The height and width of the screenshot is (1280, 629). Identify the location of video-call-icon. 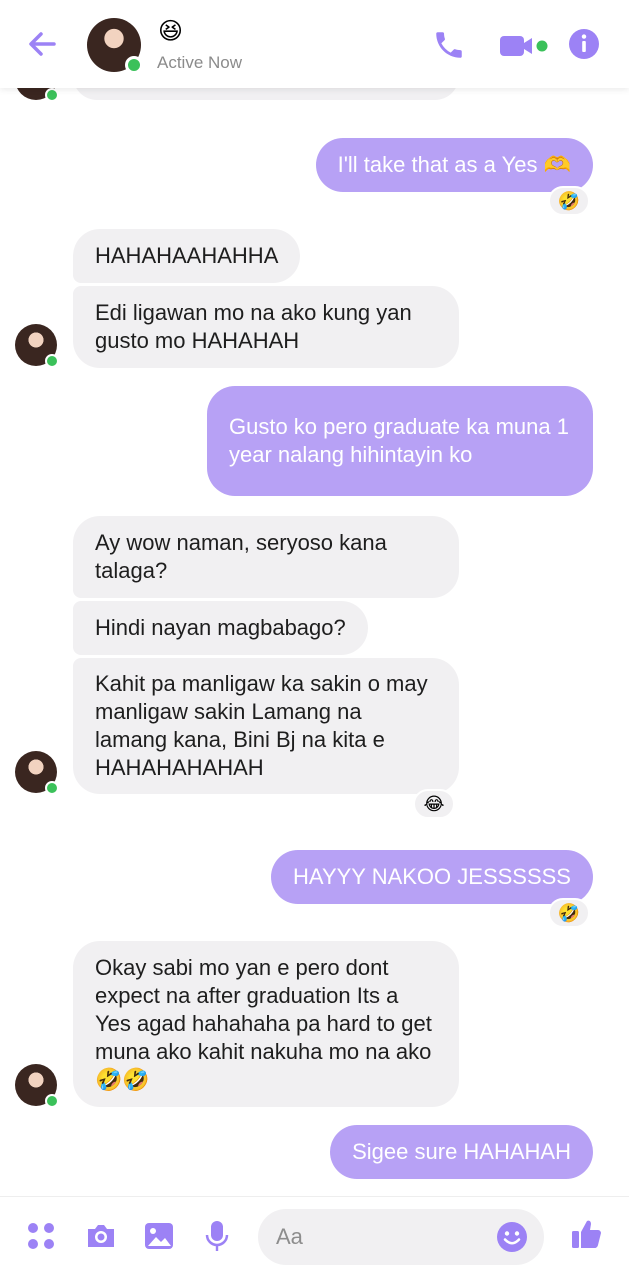
(524, 46).